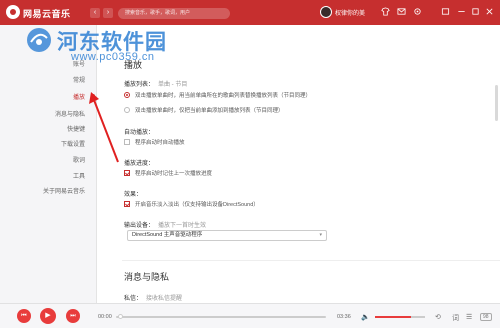  Describe the element at coordinates (496, 103) in the screenshot. I see `content-scrollbar` at that location.